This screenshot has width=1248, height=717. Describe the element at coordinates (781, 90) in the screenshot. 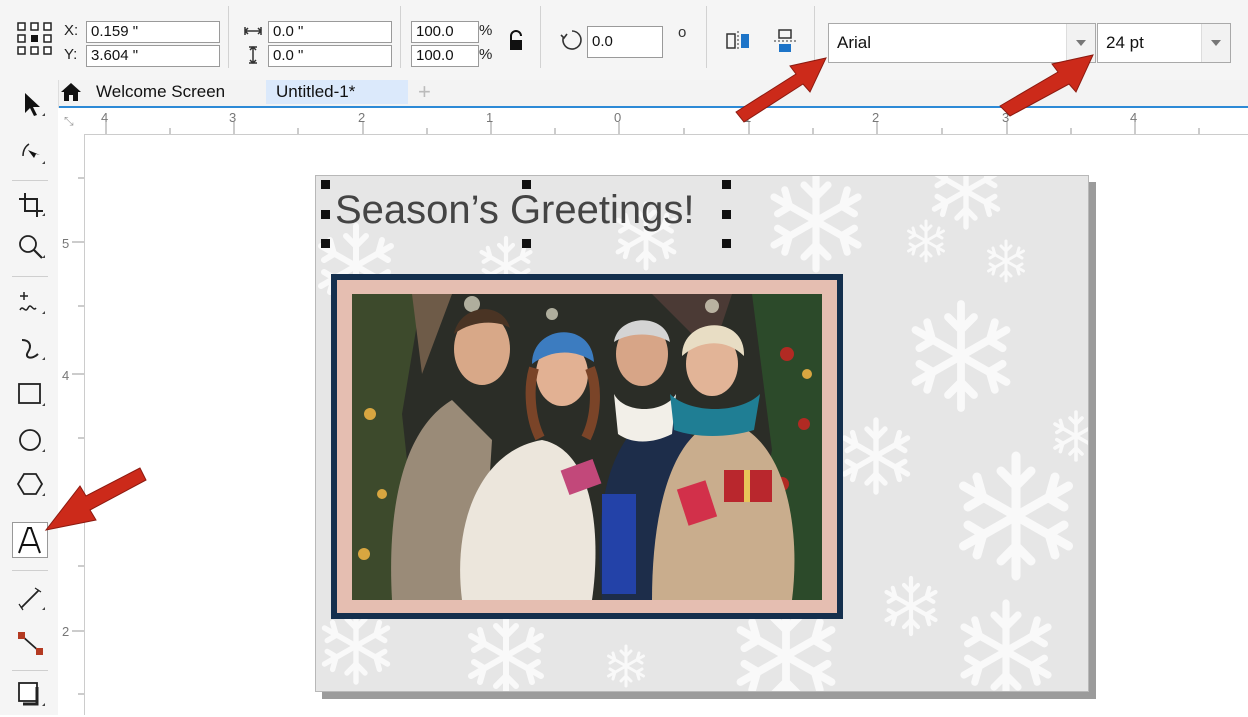

I see `arrow-to-font-family` at that location.